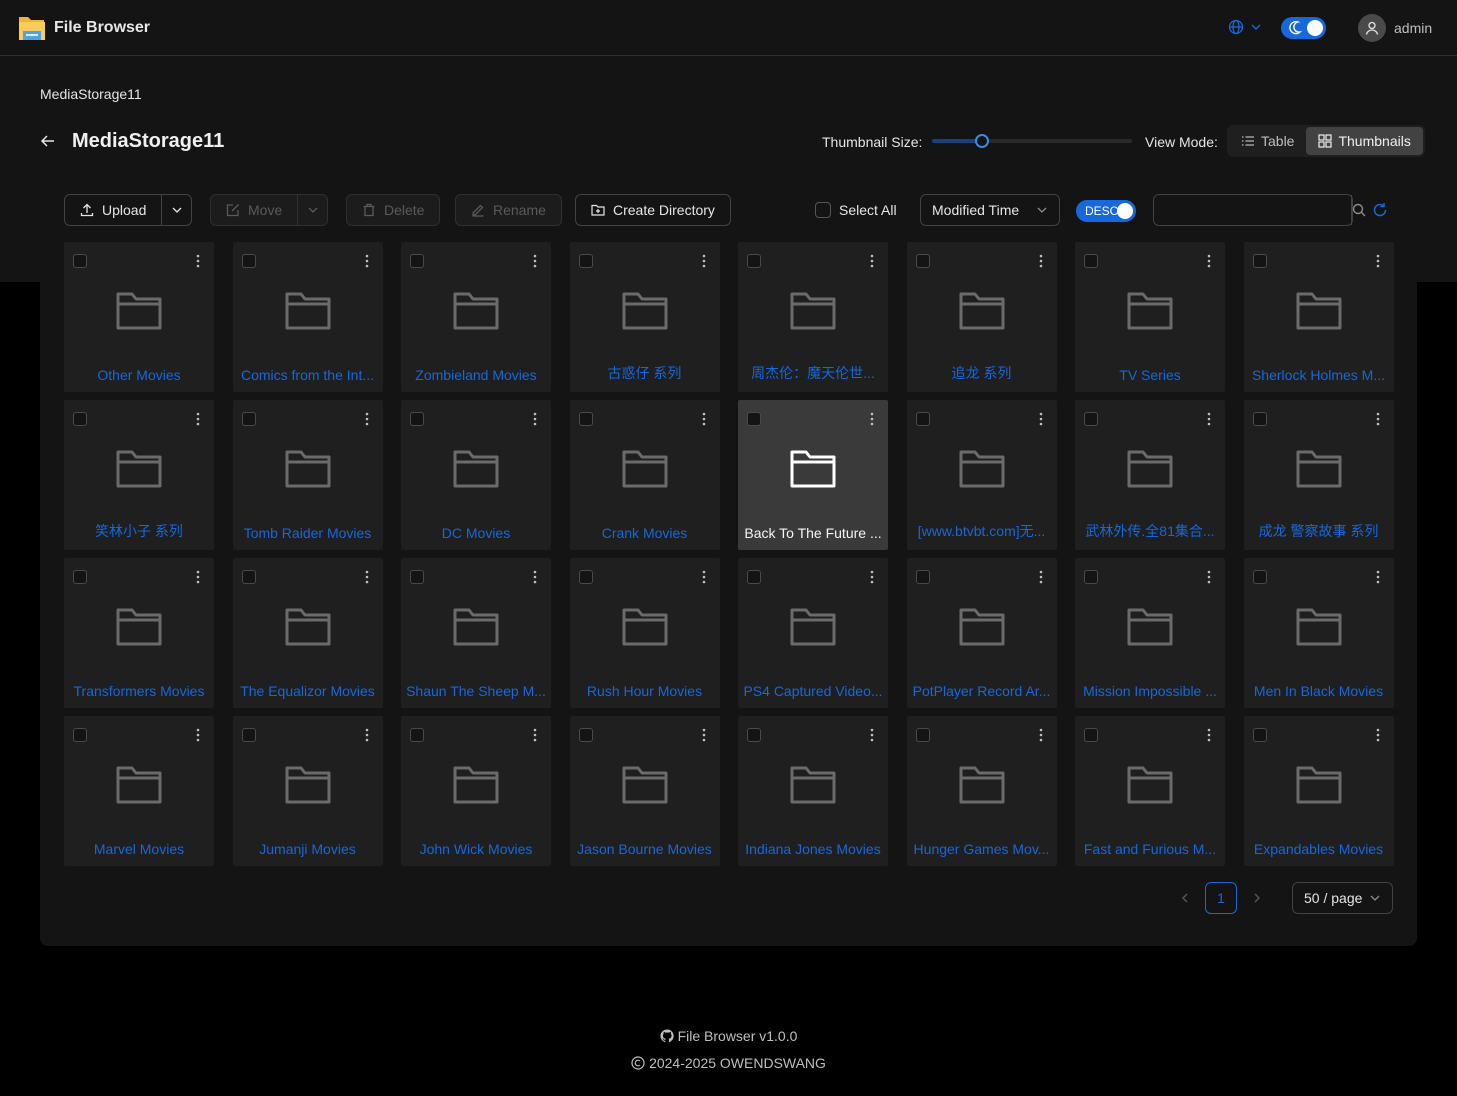  What do you see at coordinates (1318, 475) in the screenshot?
I see `folder-card: 成龙 警察故事 系列` at bounding box center [1318, 475].